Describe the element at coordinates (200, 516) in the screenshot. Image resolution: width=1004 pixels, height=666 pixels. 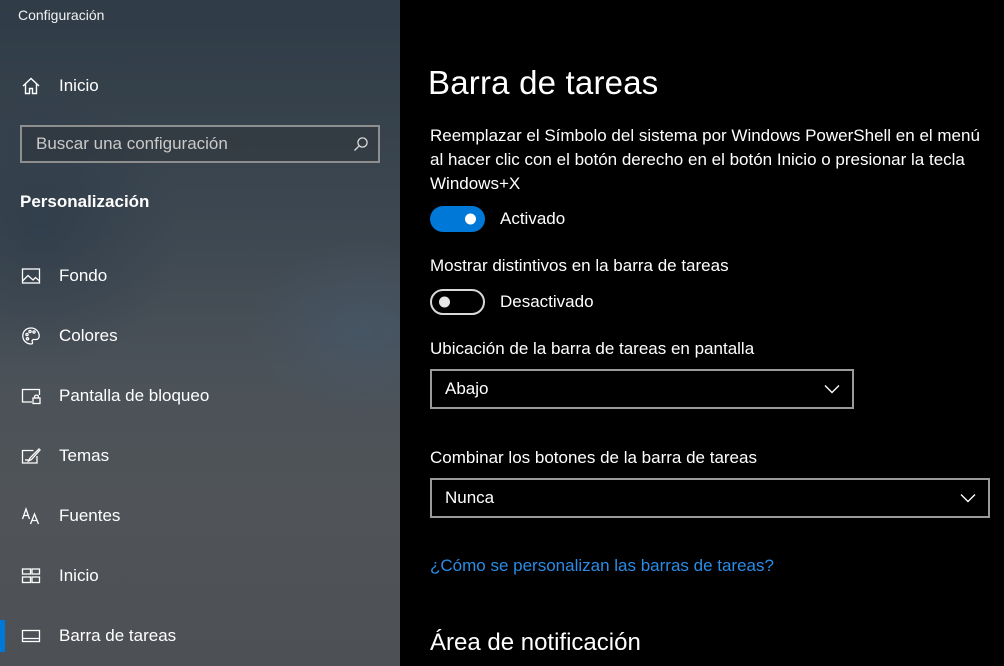
I see `sidebar-item-fuentes: Fuentes` at that location.